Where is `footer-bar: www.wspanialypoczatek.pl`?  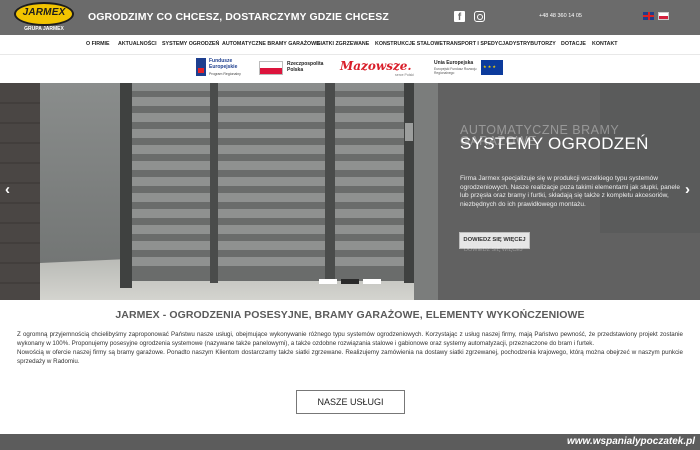 footer-bar: www.wspanialypoczatek.pl is located at coordinates (350, 442).